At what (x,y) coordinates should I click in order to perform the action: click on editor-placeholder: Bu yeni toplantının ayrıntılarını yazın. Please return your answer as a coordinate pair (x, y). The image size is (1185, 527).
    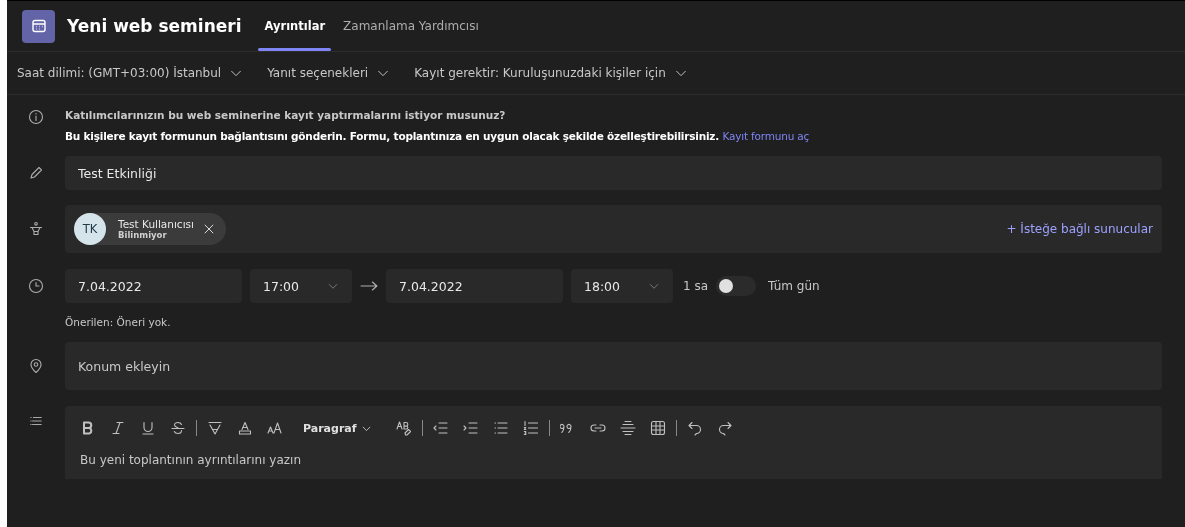
    Looking at the image, I should click on (613, 460).